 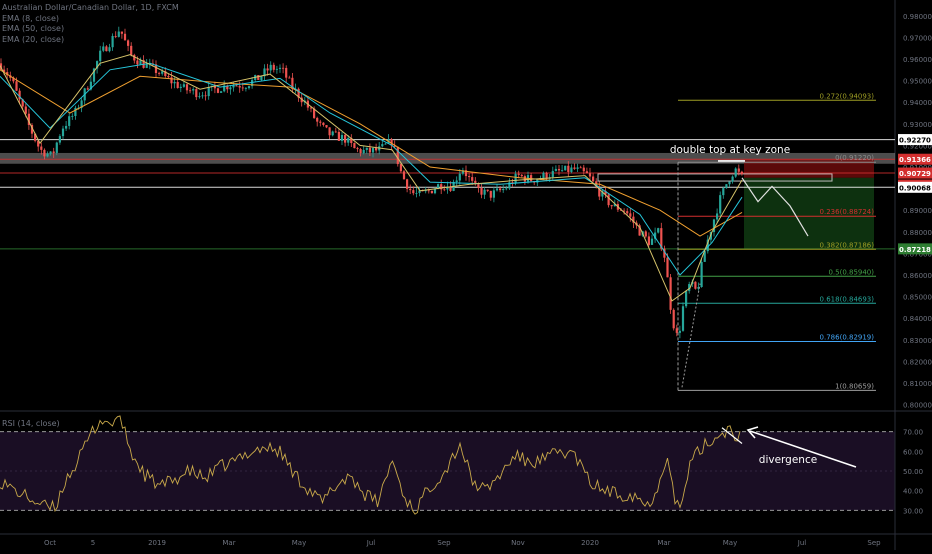 What do you see at coordinates (913, 511) in the screenshot?
I see `rsi-tick-label: 30.00` at bounding box center [913, 511].